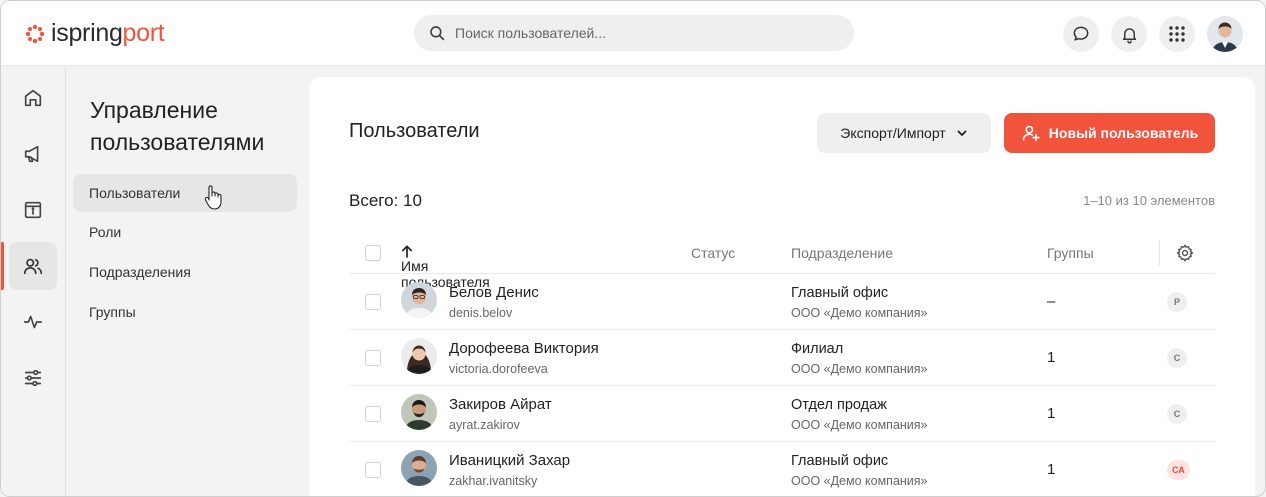 This screenshot has height=497, width=1266. I want to click on logo-text-accent: port, so click(143, 33).